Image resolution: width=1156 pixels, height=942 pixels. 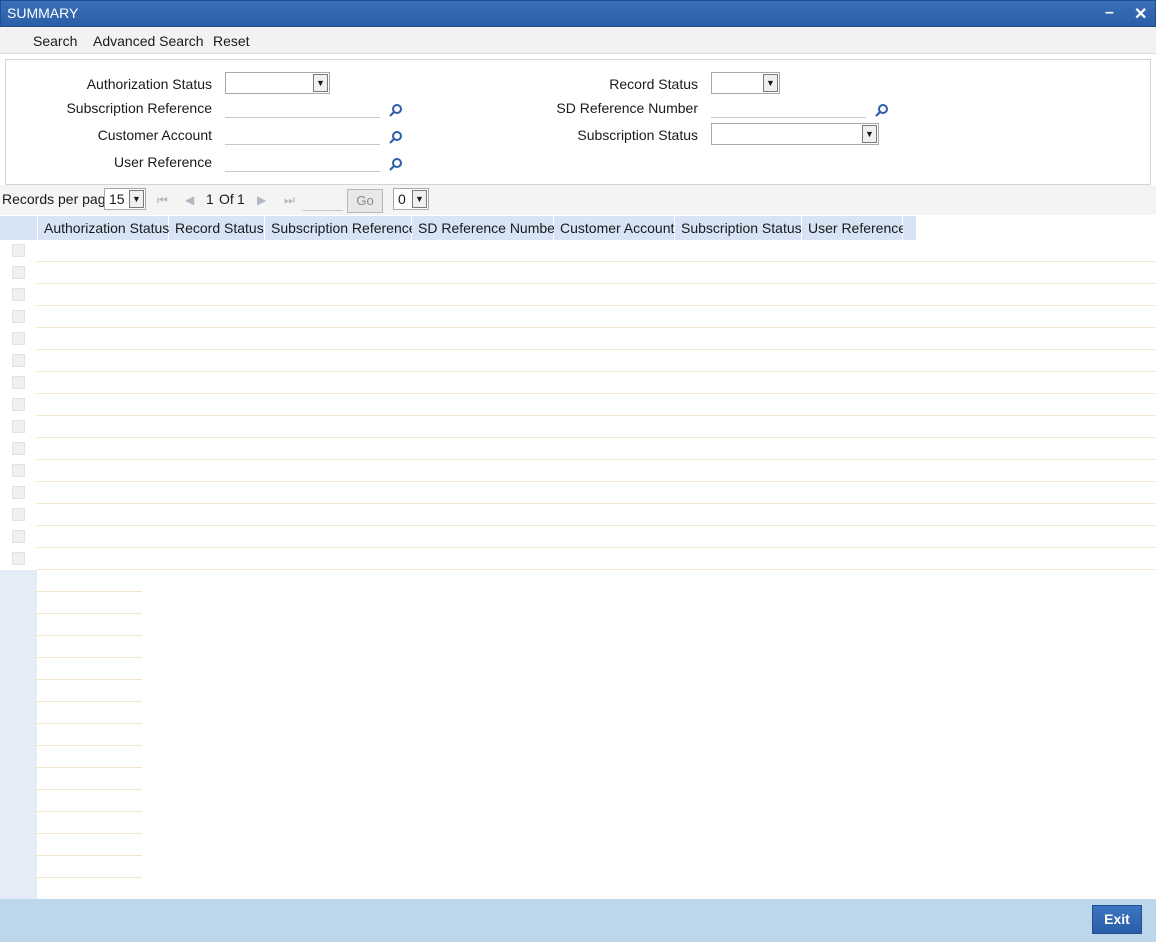 What do you see at coordinates (302, 135) in the screenshot?
I see `customer-account-input` at bounding box center [302, 135].